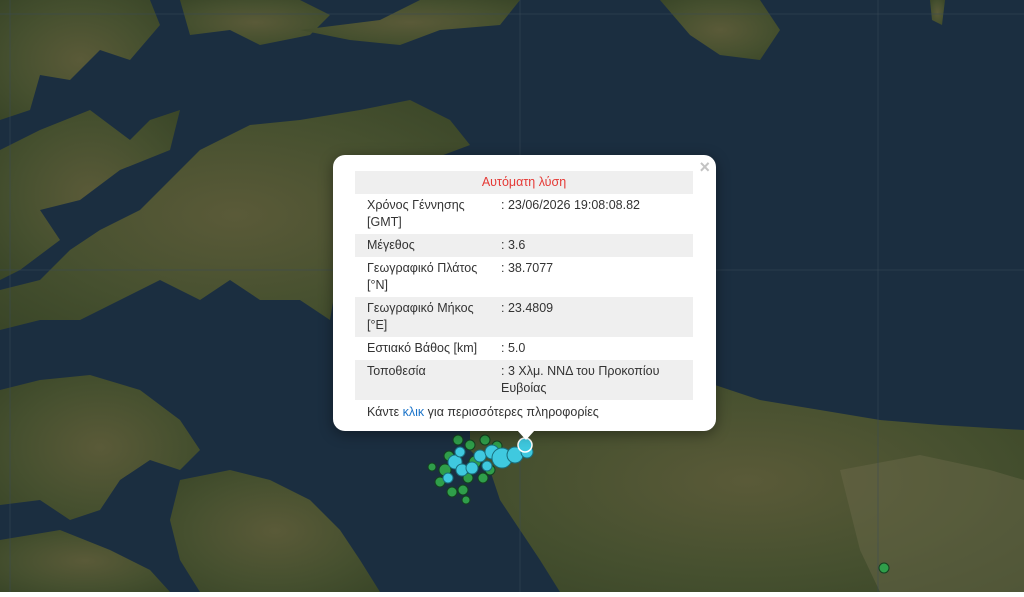 Image resolution: width=1024 pixels, height=597 pixels. What do you see at coordinates (595, 317) in the screenshot?
I see `row-value: : 23.4809` at bounding box center [595, 317].